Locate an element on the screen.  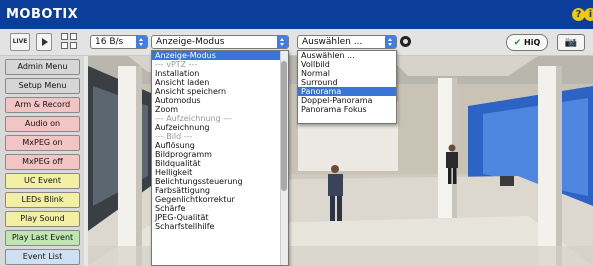
hiq-button: ✔ HiQ is located at coordinates (527, 42).